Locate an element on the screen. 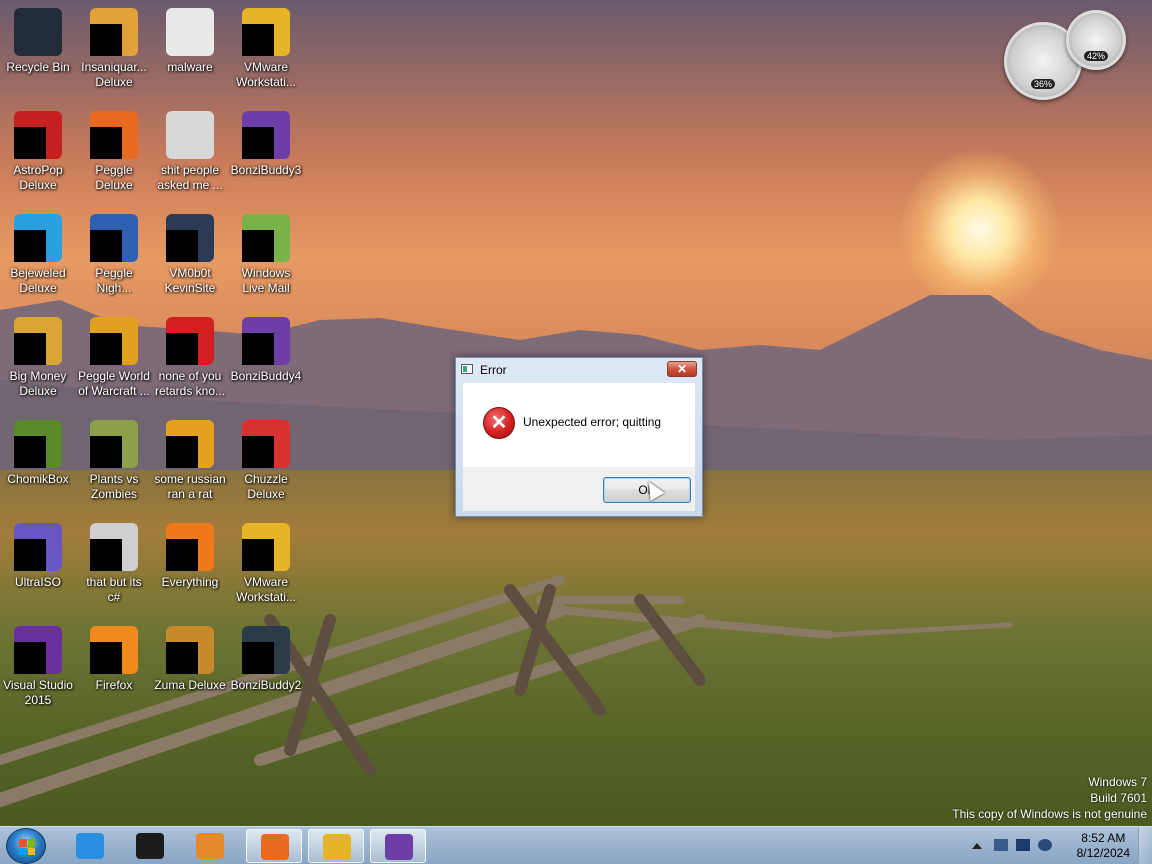 Image resolution: width=1152 pixels, height=864 pixels. desktop-icon: AstroPop Deluxe is located at coordinates (38, 157).